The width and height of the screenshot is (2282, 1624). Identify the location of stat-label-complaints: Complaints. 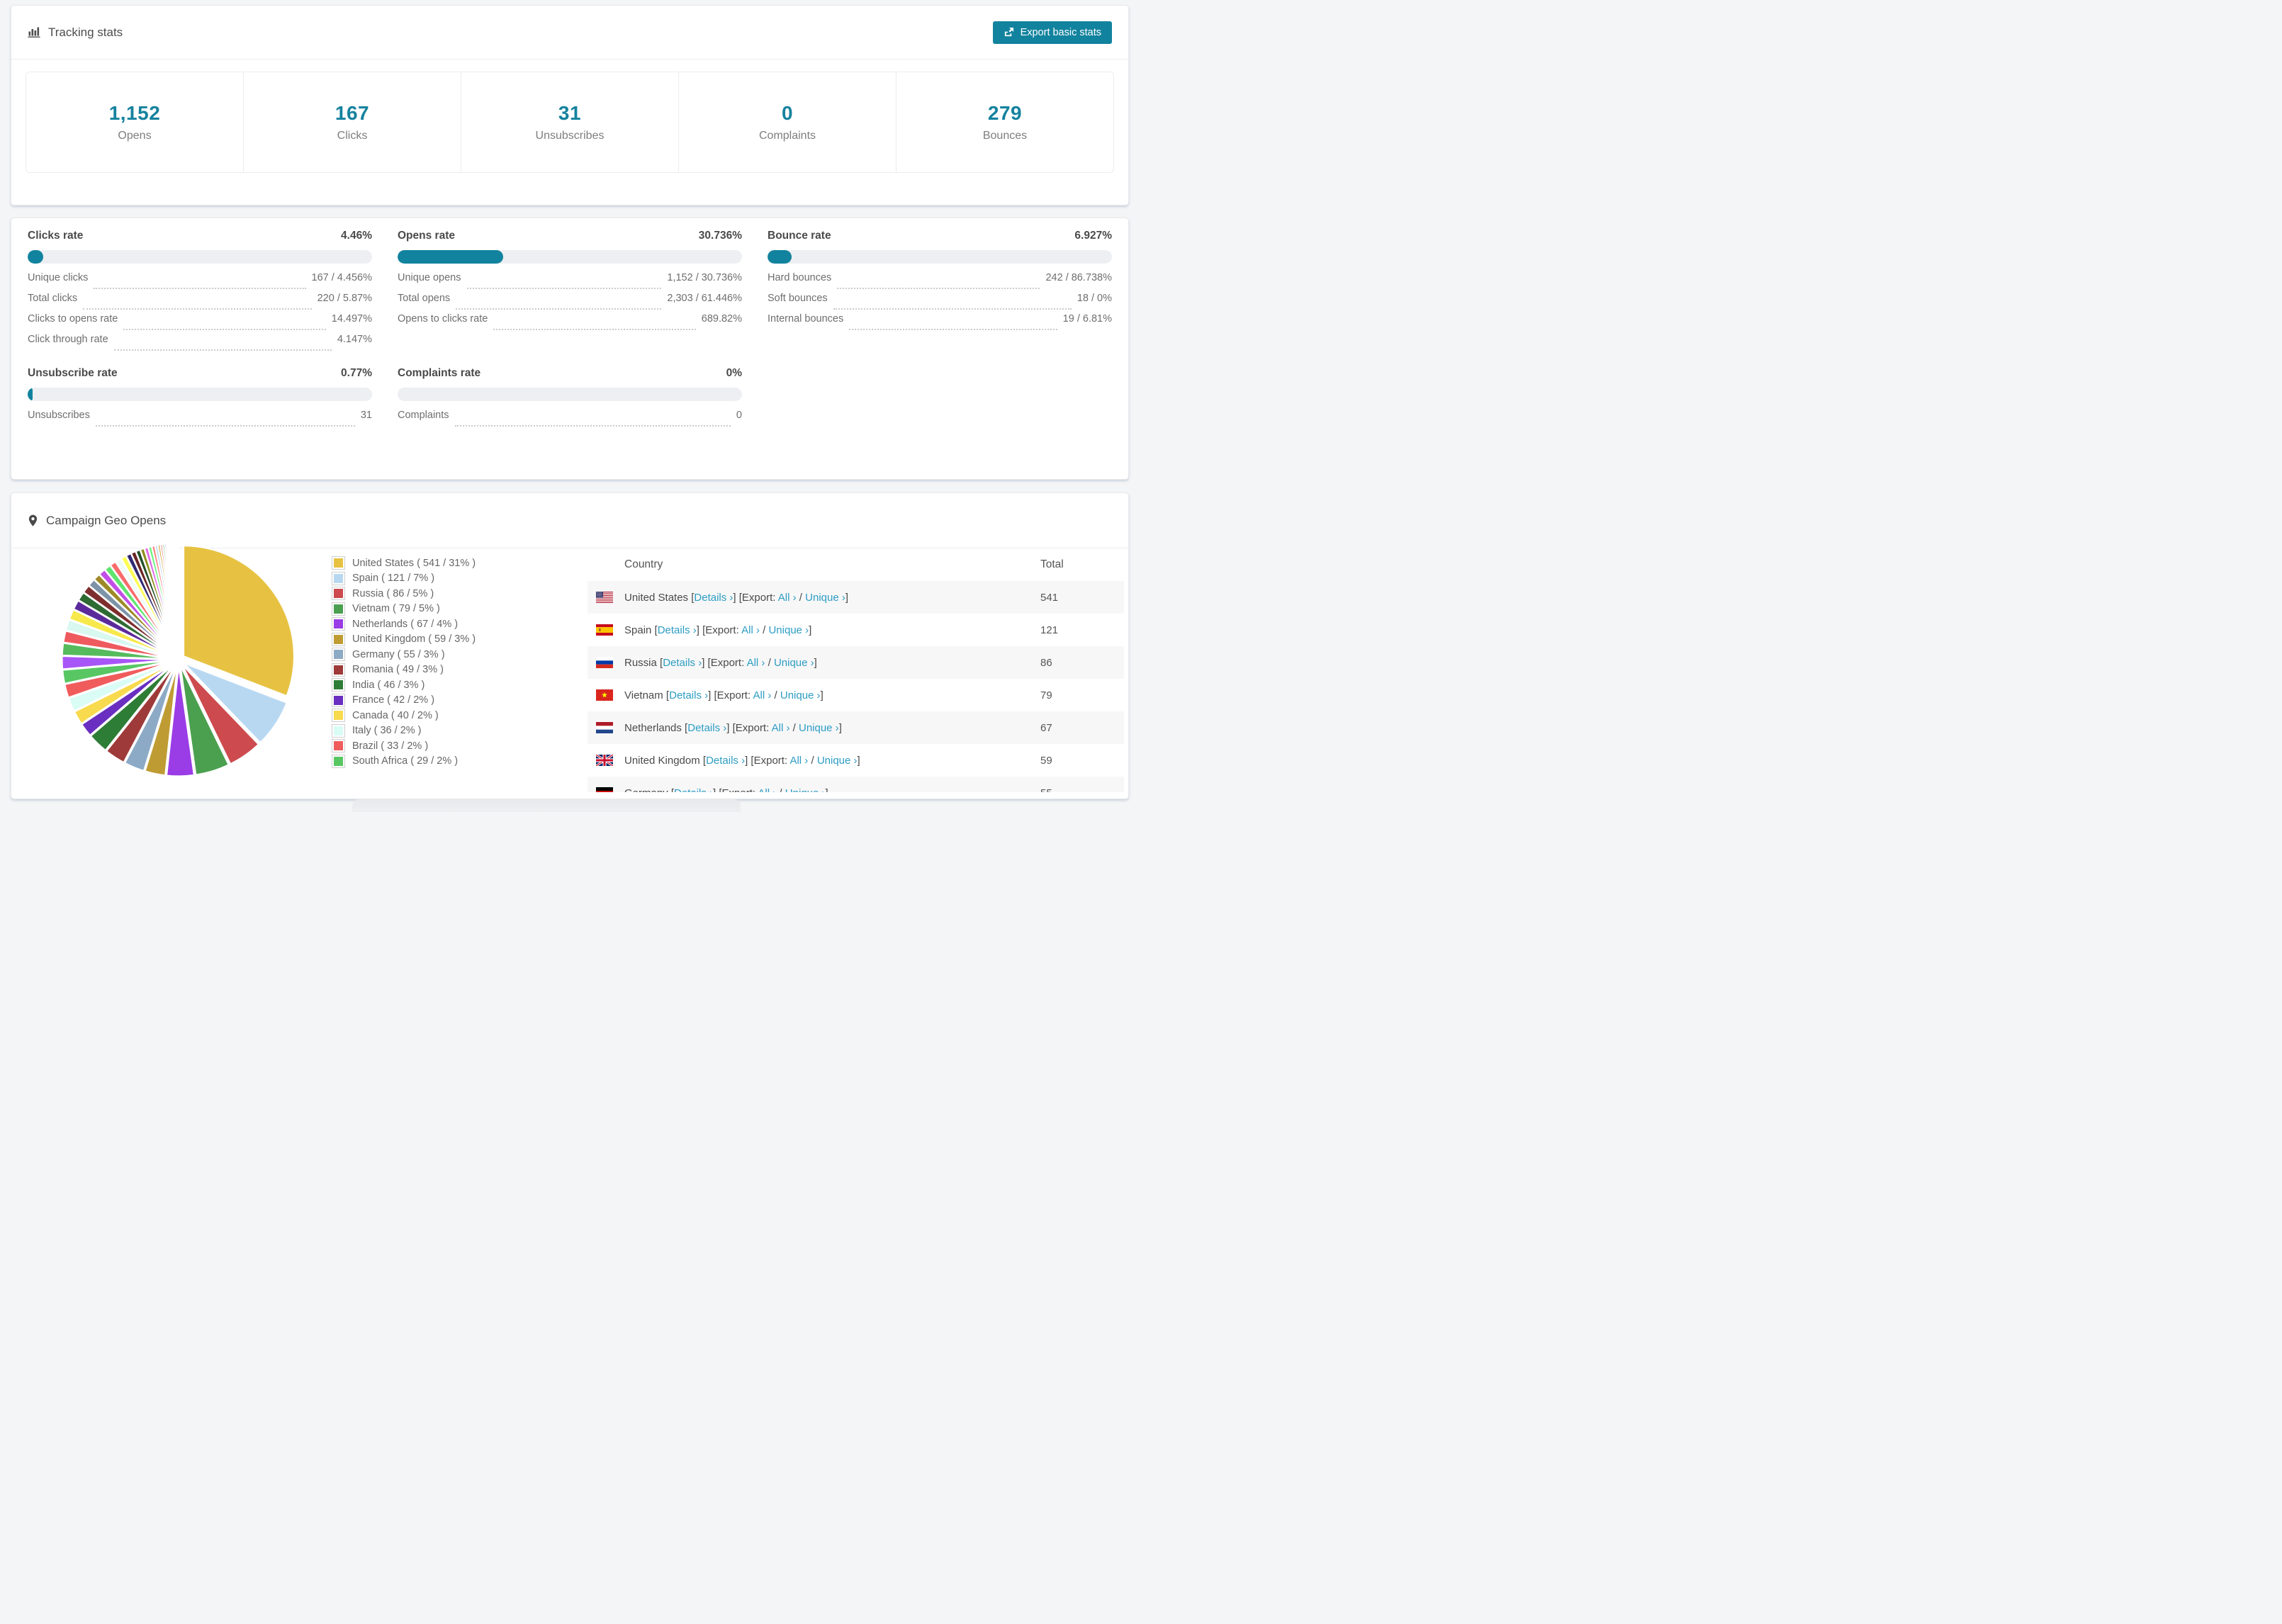
(787, 136).